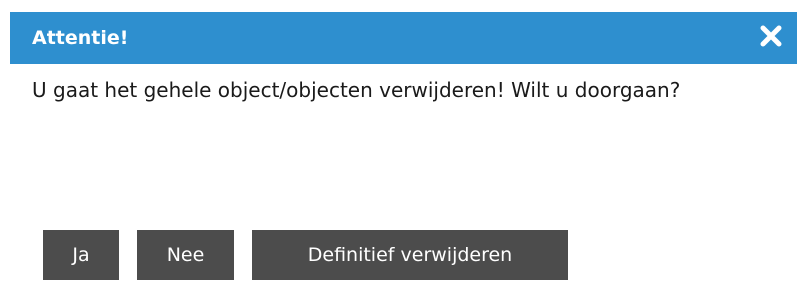 The height and width of the screenshot is (282, 797). I want to click on close-button, so click(771, 36).